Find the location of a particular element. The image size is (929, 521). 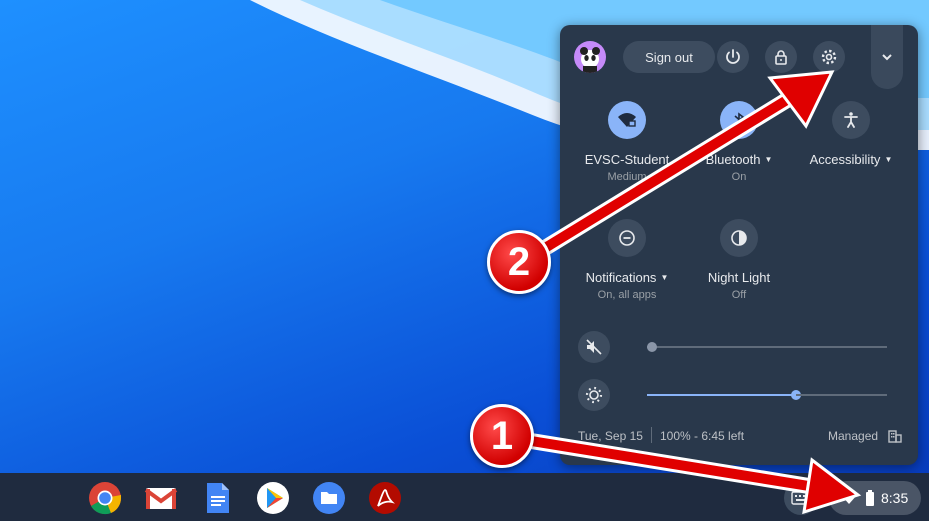

chevron-down-icon is located at coordinates (887, 57).